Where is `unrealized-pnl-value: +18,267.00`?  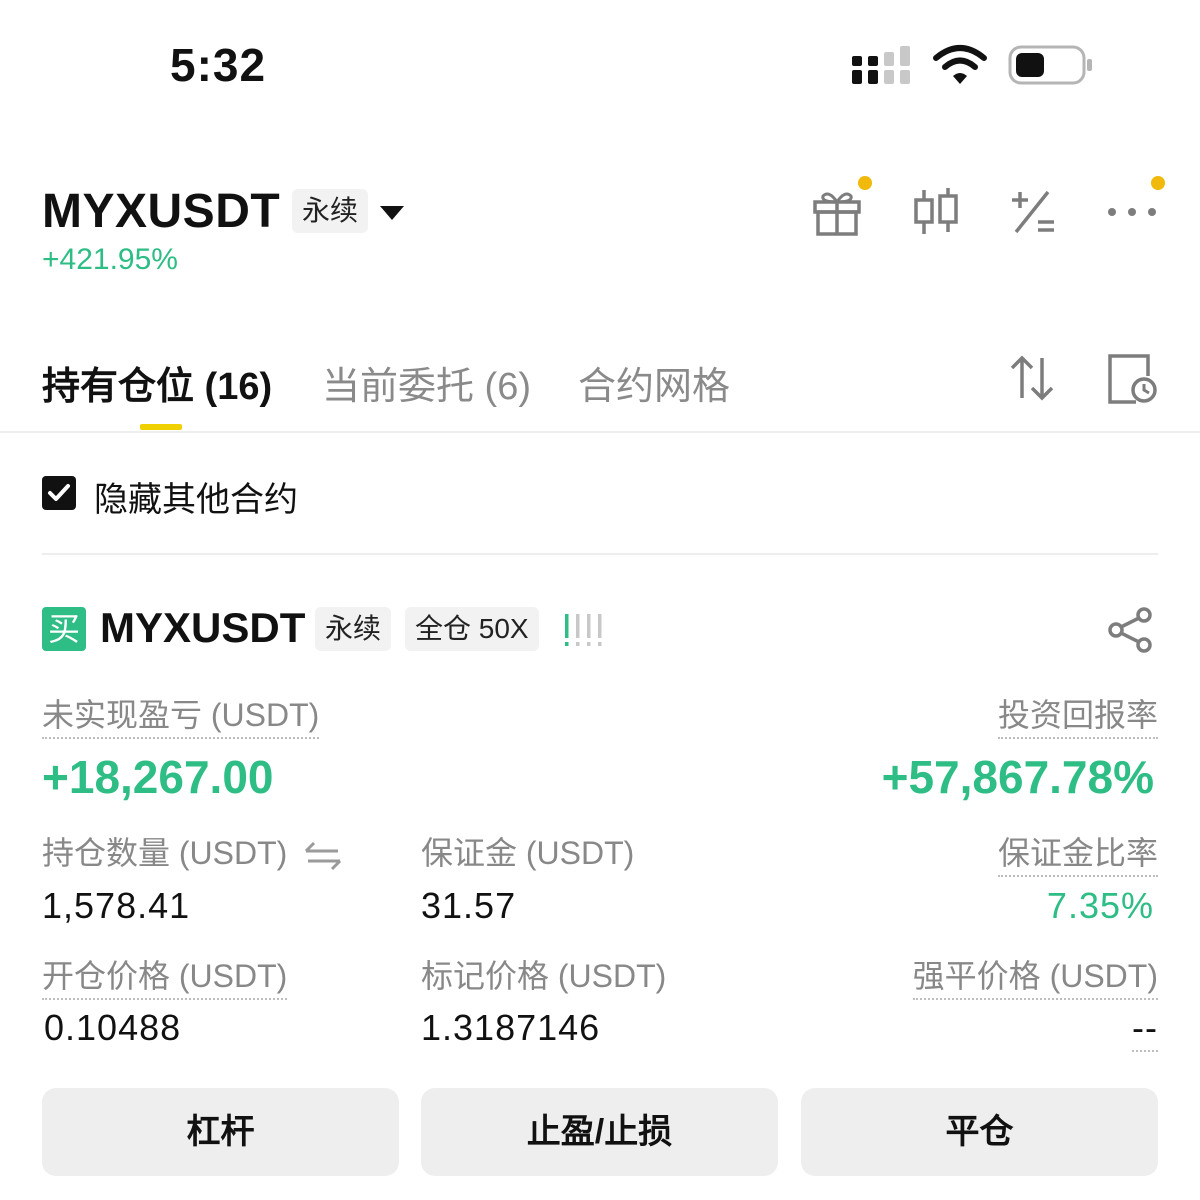
unrealized-pnl-value: +18,267.00 is located at coordinates (158, 777).